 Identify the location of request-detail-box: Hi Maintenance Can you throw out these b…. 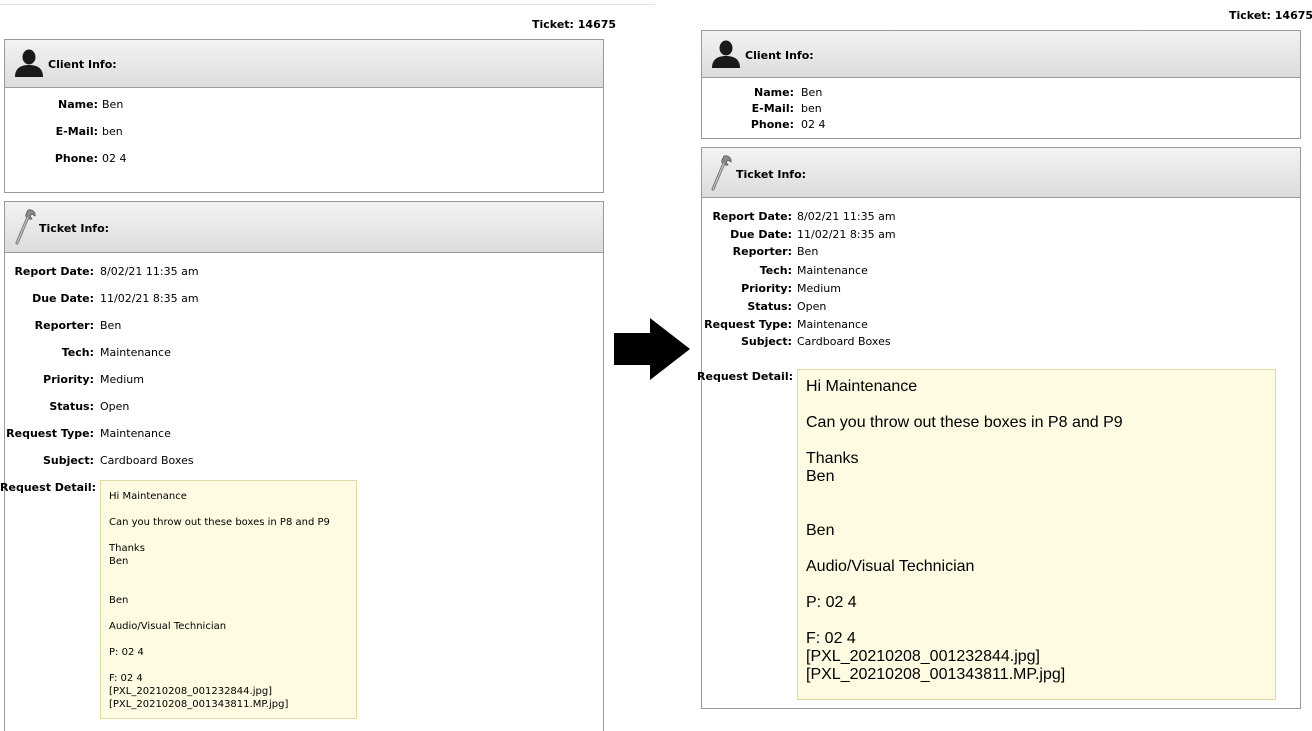
(228, 599).